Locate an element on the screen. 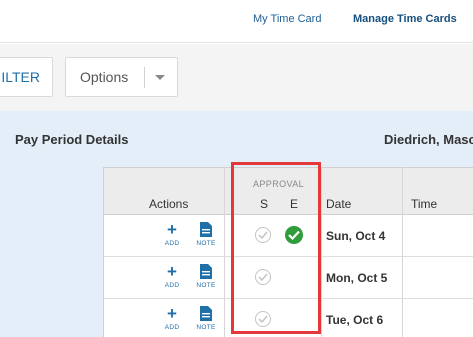 This screenshot has width=473, height=337. header-actions: Actions is located at coordinates (169, 204).